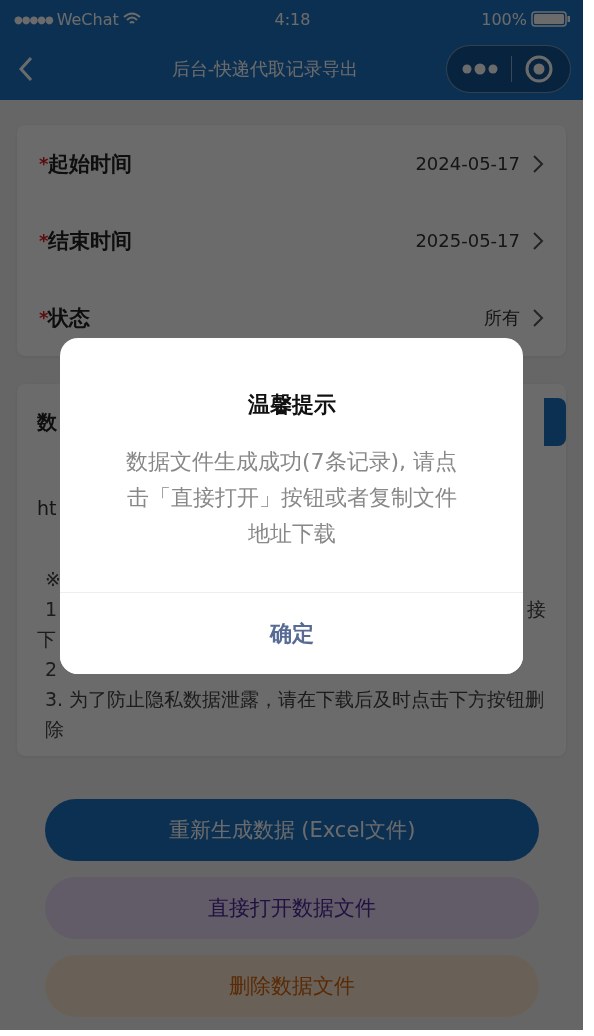 This screenshot has height=1036, width=594. Describe the element at coordinates (46, 639) in the screenshot. I see `note-text: 下` at that location.